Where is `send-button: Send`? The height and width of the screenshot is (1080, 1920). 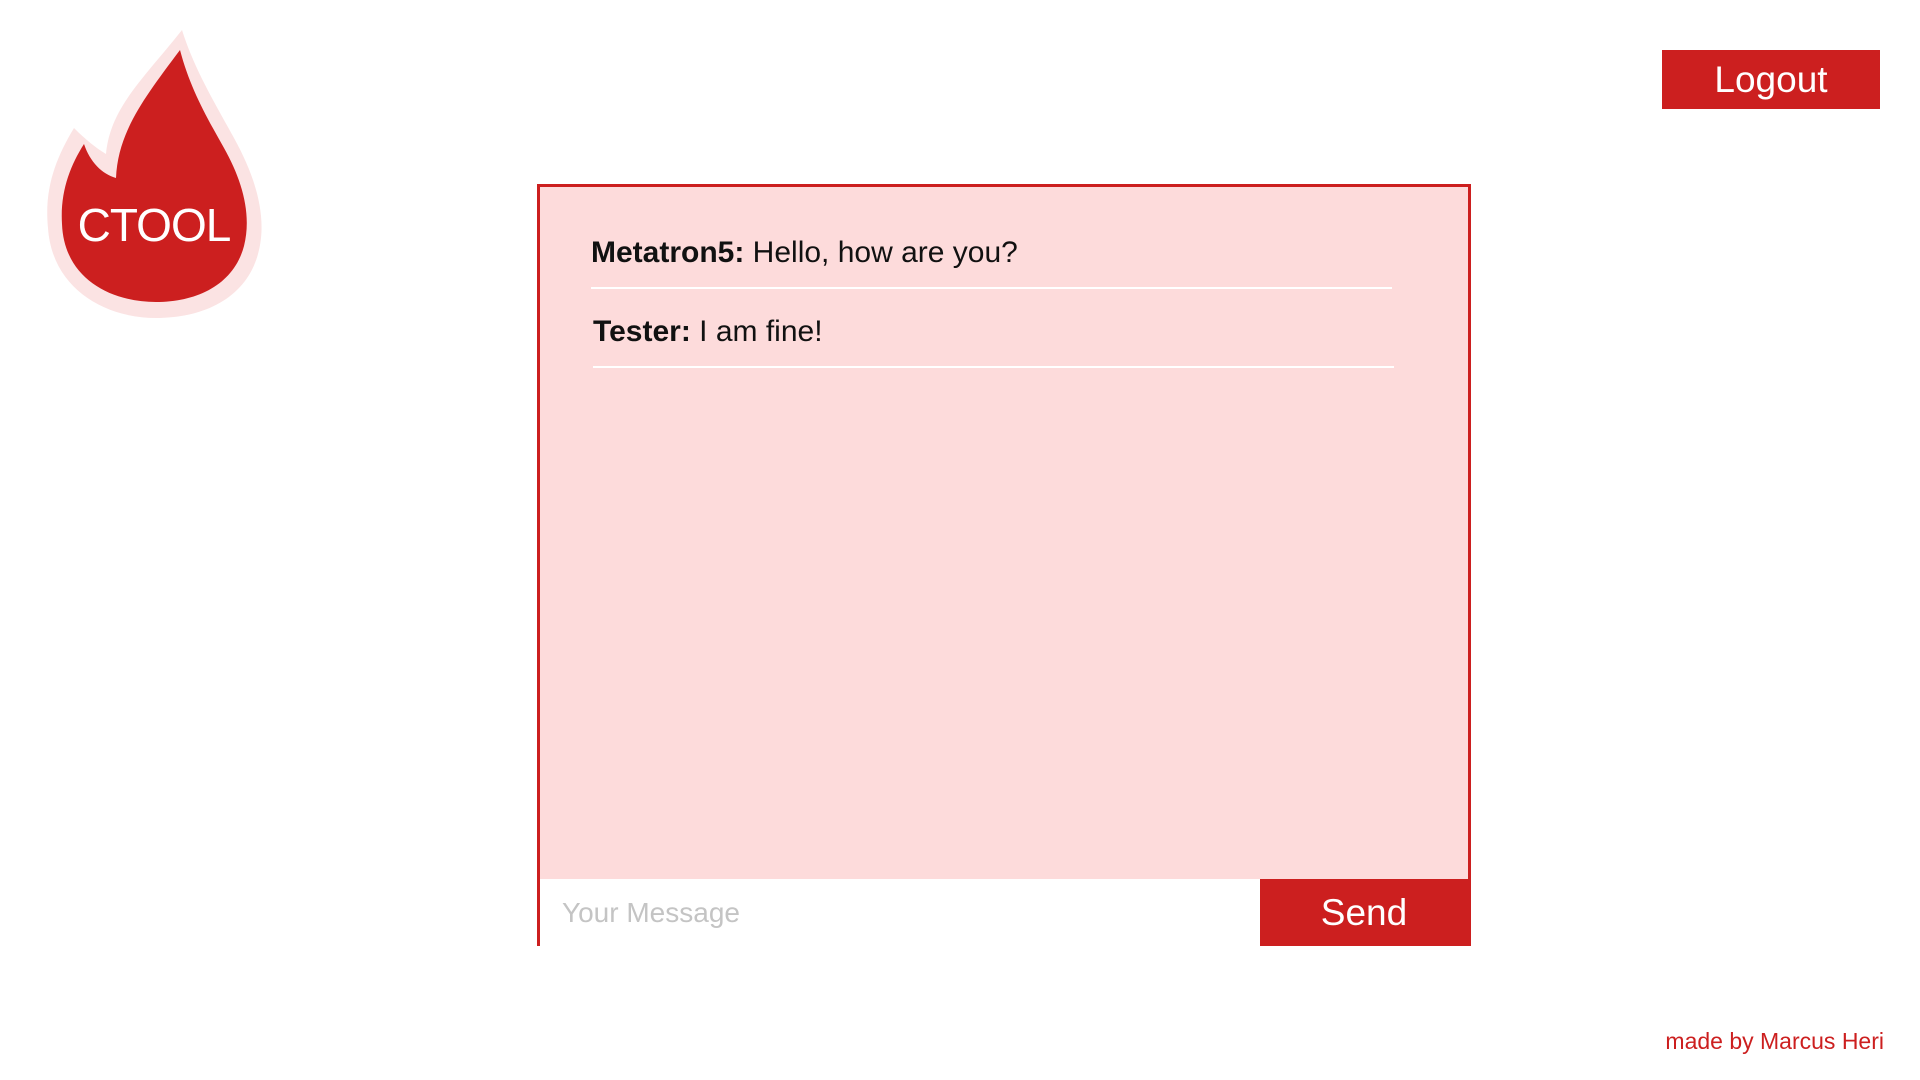 send-button: Send is located at coordinates (1364, 912).